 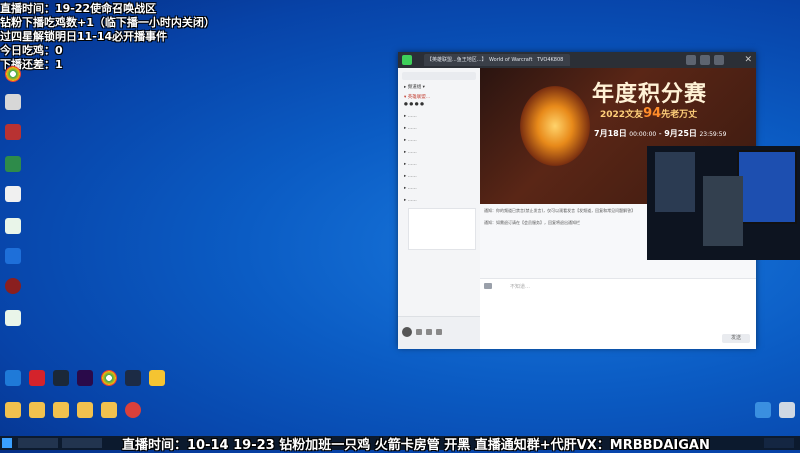 What do you see at coordinates (787, 410) in the screenshot?
I see `recycle-bin-icon` at bounding box center [787, 410].